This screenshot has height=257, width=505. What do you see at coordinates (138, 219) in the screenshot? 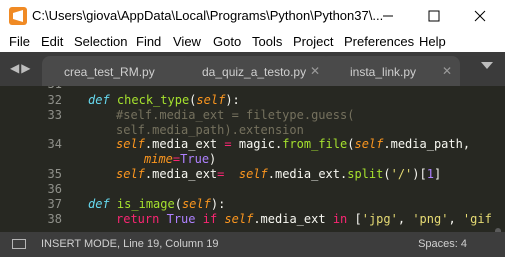
I see `keyword: return` at bounding box center [138, 219].